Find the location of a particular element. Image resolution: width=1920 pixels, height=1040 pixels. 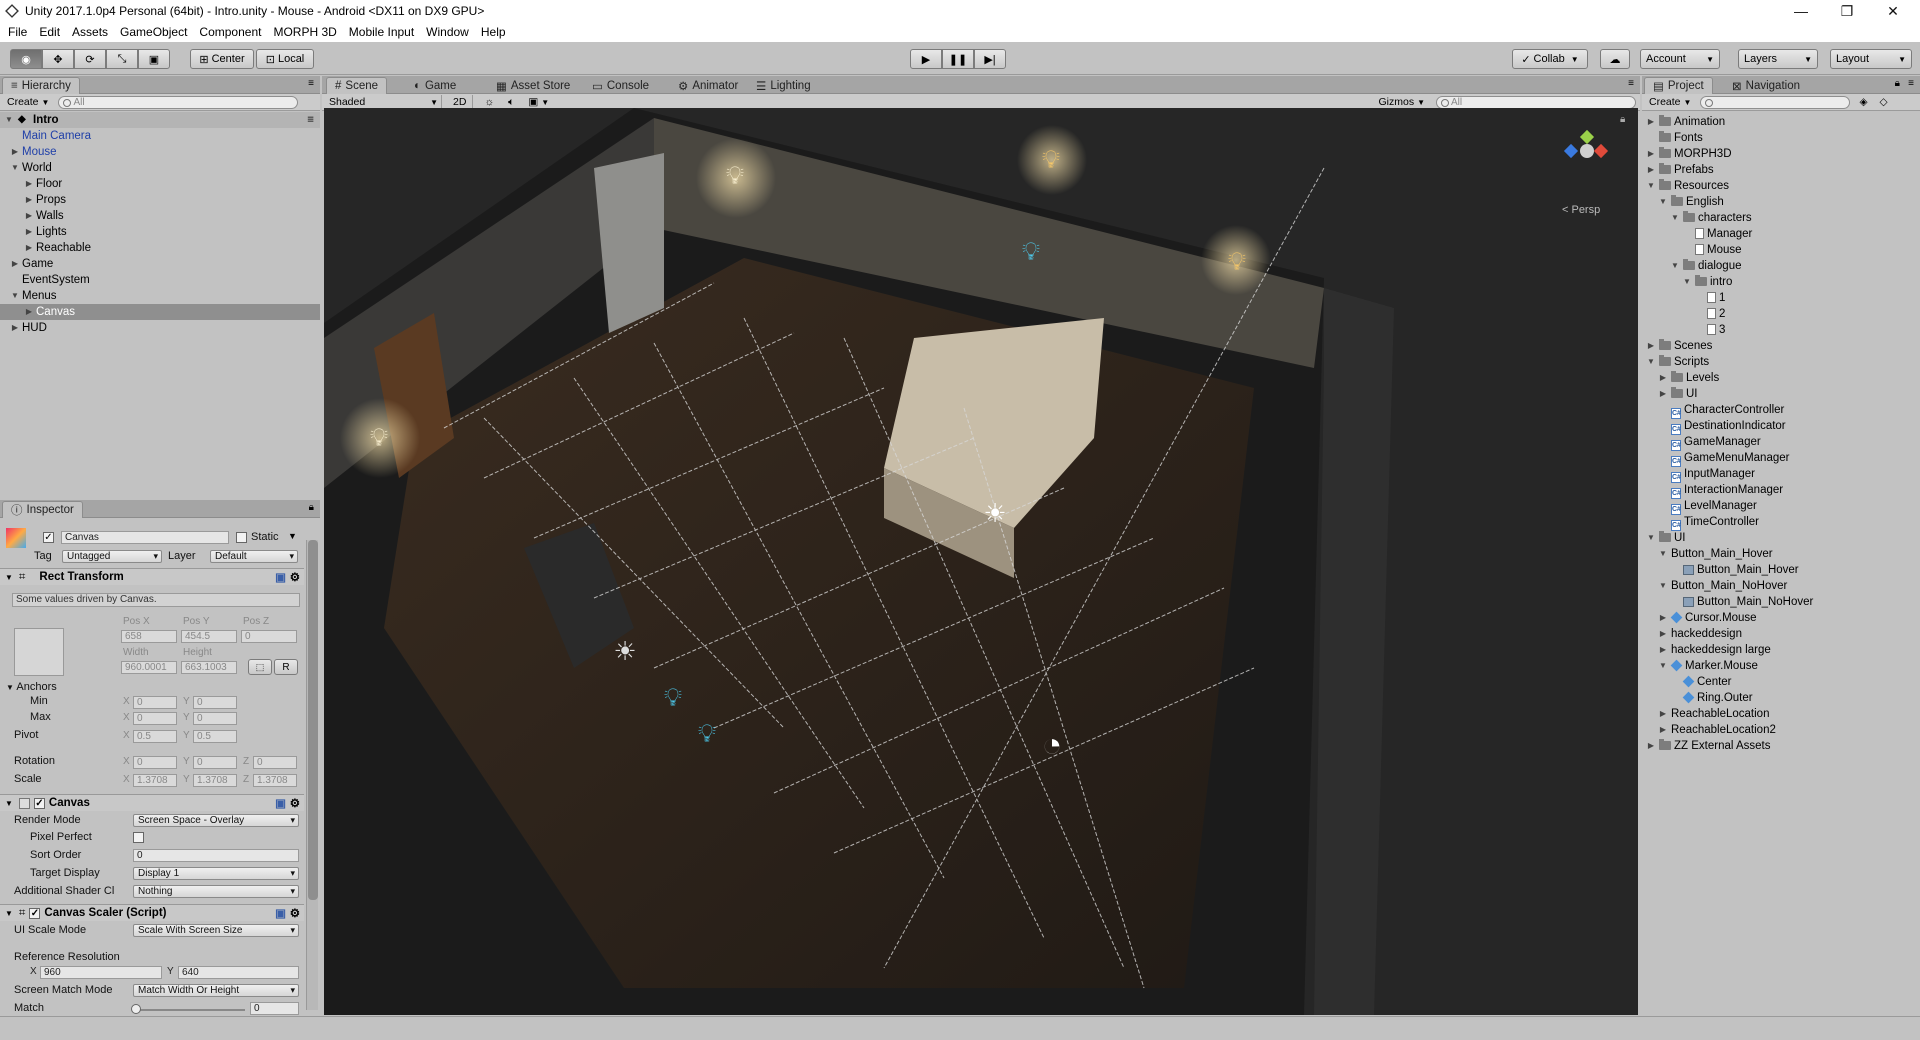

project-item: ▼ Resources is located at coordinates (1781, 186).